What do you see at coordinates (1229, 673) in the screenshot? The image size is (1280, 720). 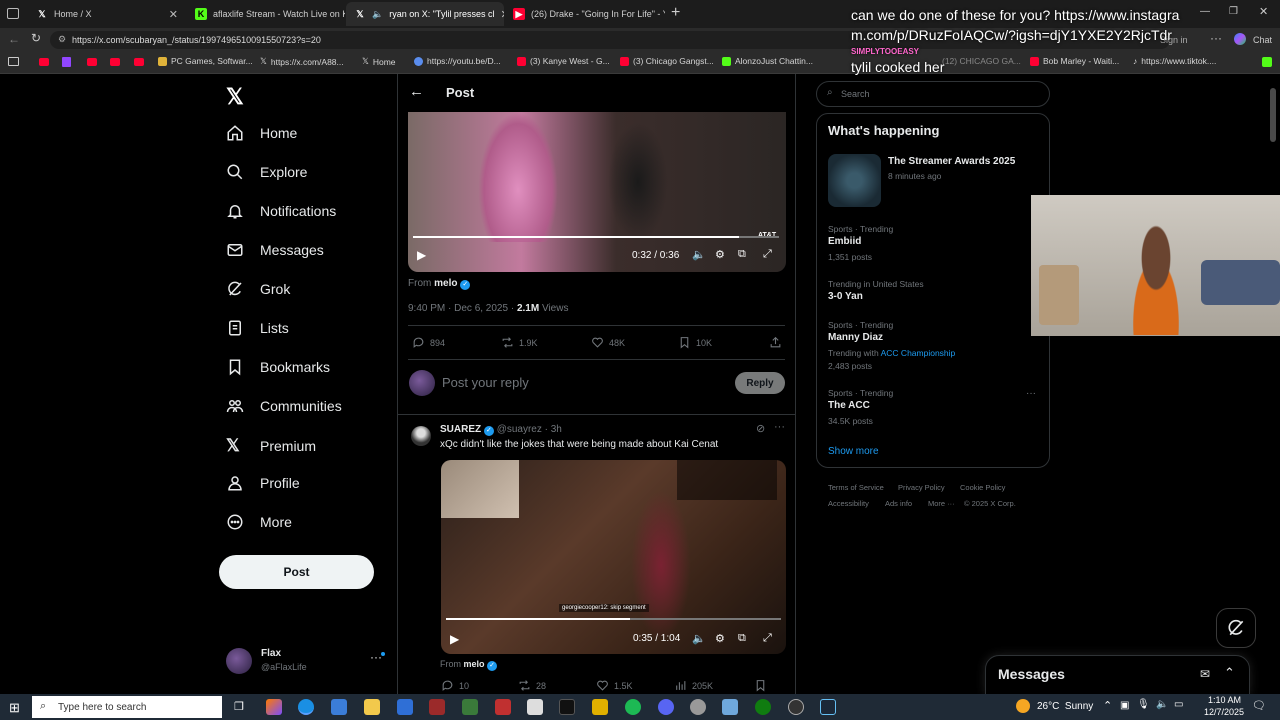 I see `chevron-up-icon: ⌃` at bounding box center [1229, 673].